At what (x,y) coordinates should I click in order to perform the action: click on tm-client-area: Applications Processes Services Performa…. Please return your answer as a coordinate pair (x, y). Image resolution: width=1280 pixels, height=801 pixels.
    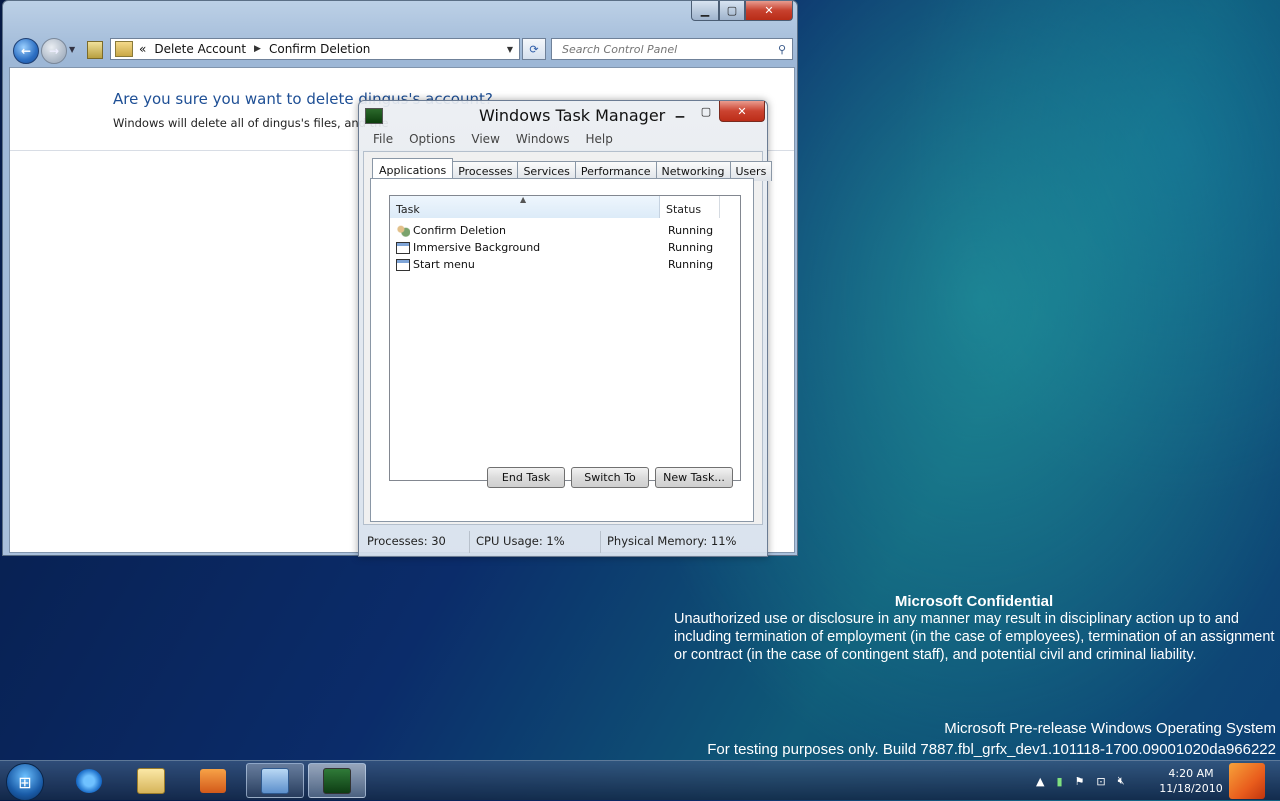
    Looking at the image, I should click on (568, 338).